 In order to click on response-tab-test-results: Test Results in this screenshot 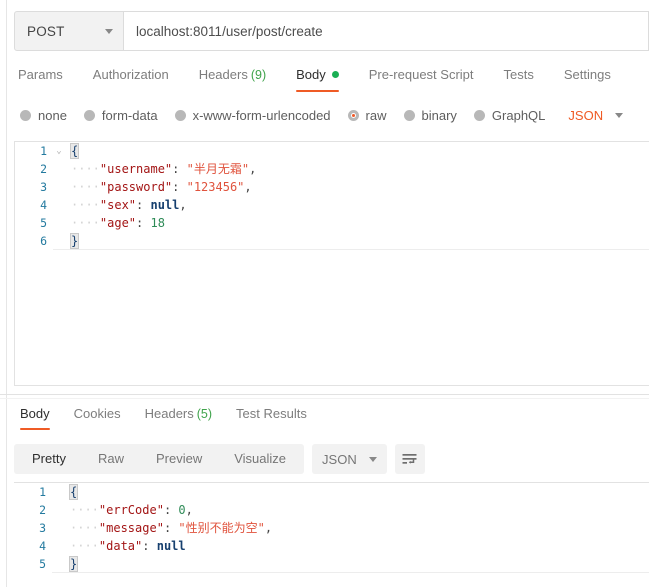, I will do `click(271, 416)`.